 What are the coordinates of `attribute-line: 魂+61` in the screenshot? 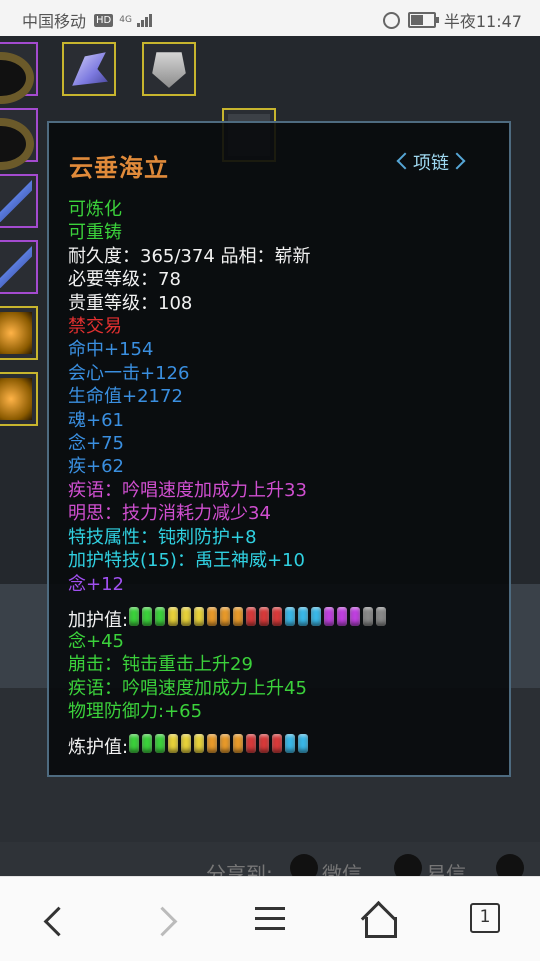 It's located at (96, 420).